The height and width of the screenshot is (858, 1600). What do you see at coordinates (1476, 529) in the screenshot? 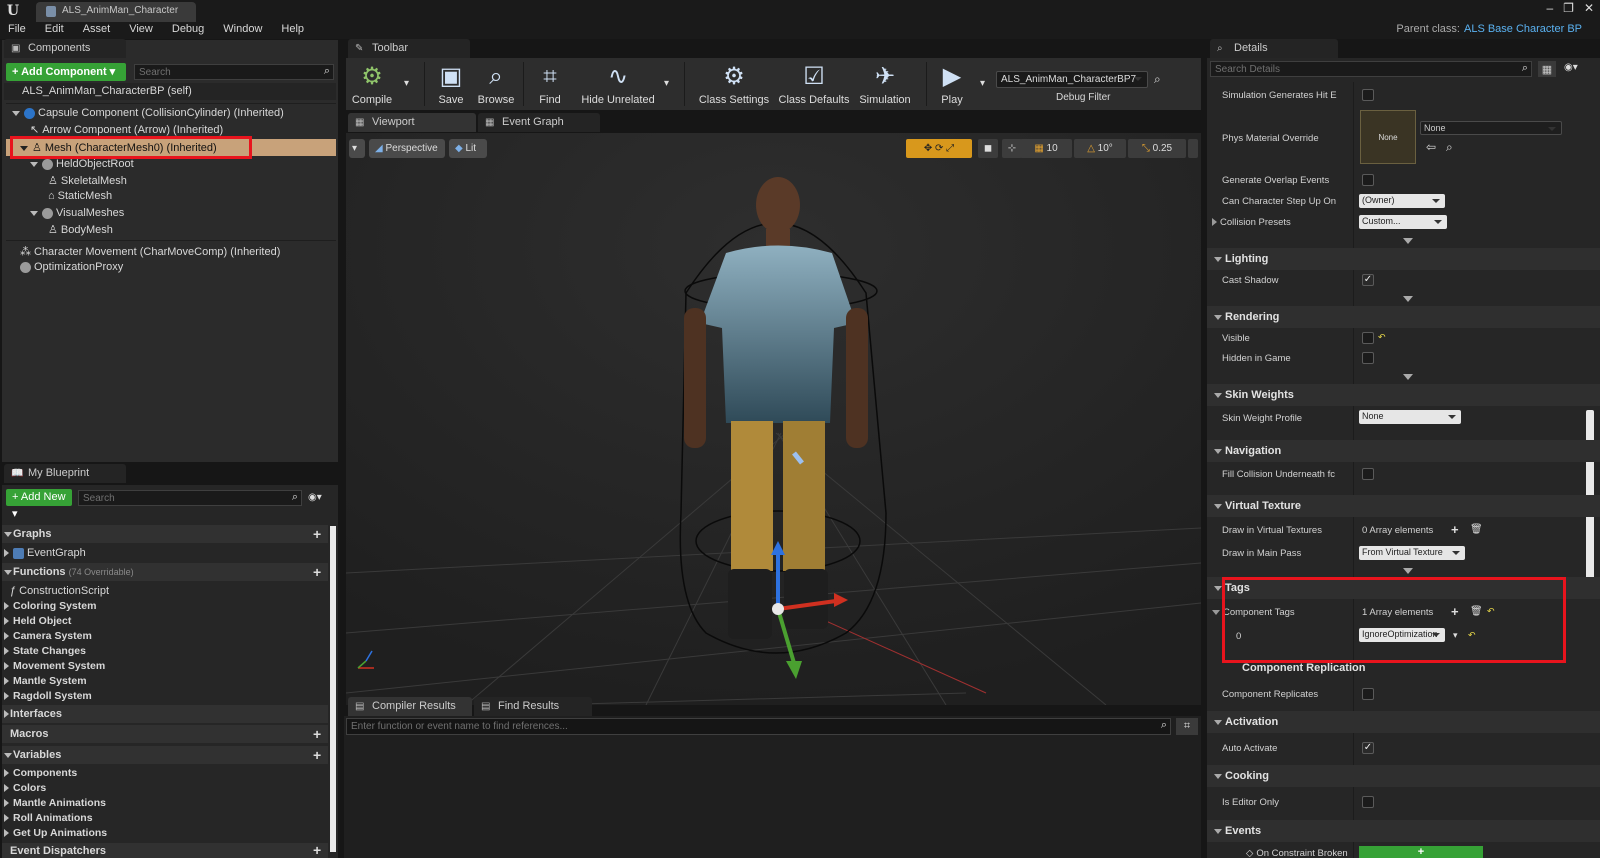
I see `delete-elements-icon: 🗑` at bounding box center [1476, 529].